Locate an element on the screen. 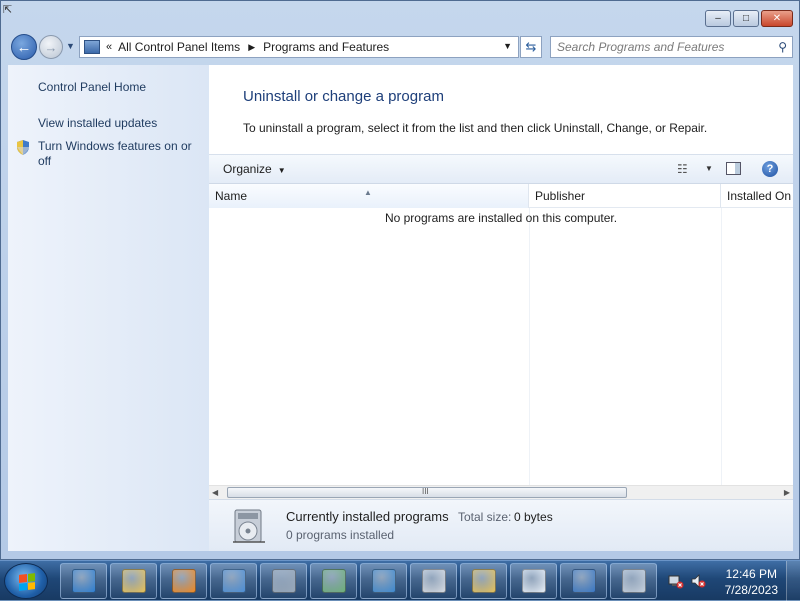 The width and height of the screenshot is (800, 601). taskbar-windows-explorer-button is located at coordinates (133, 581).